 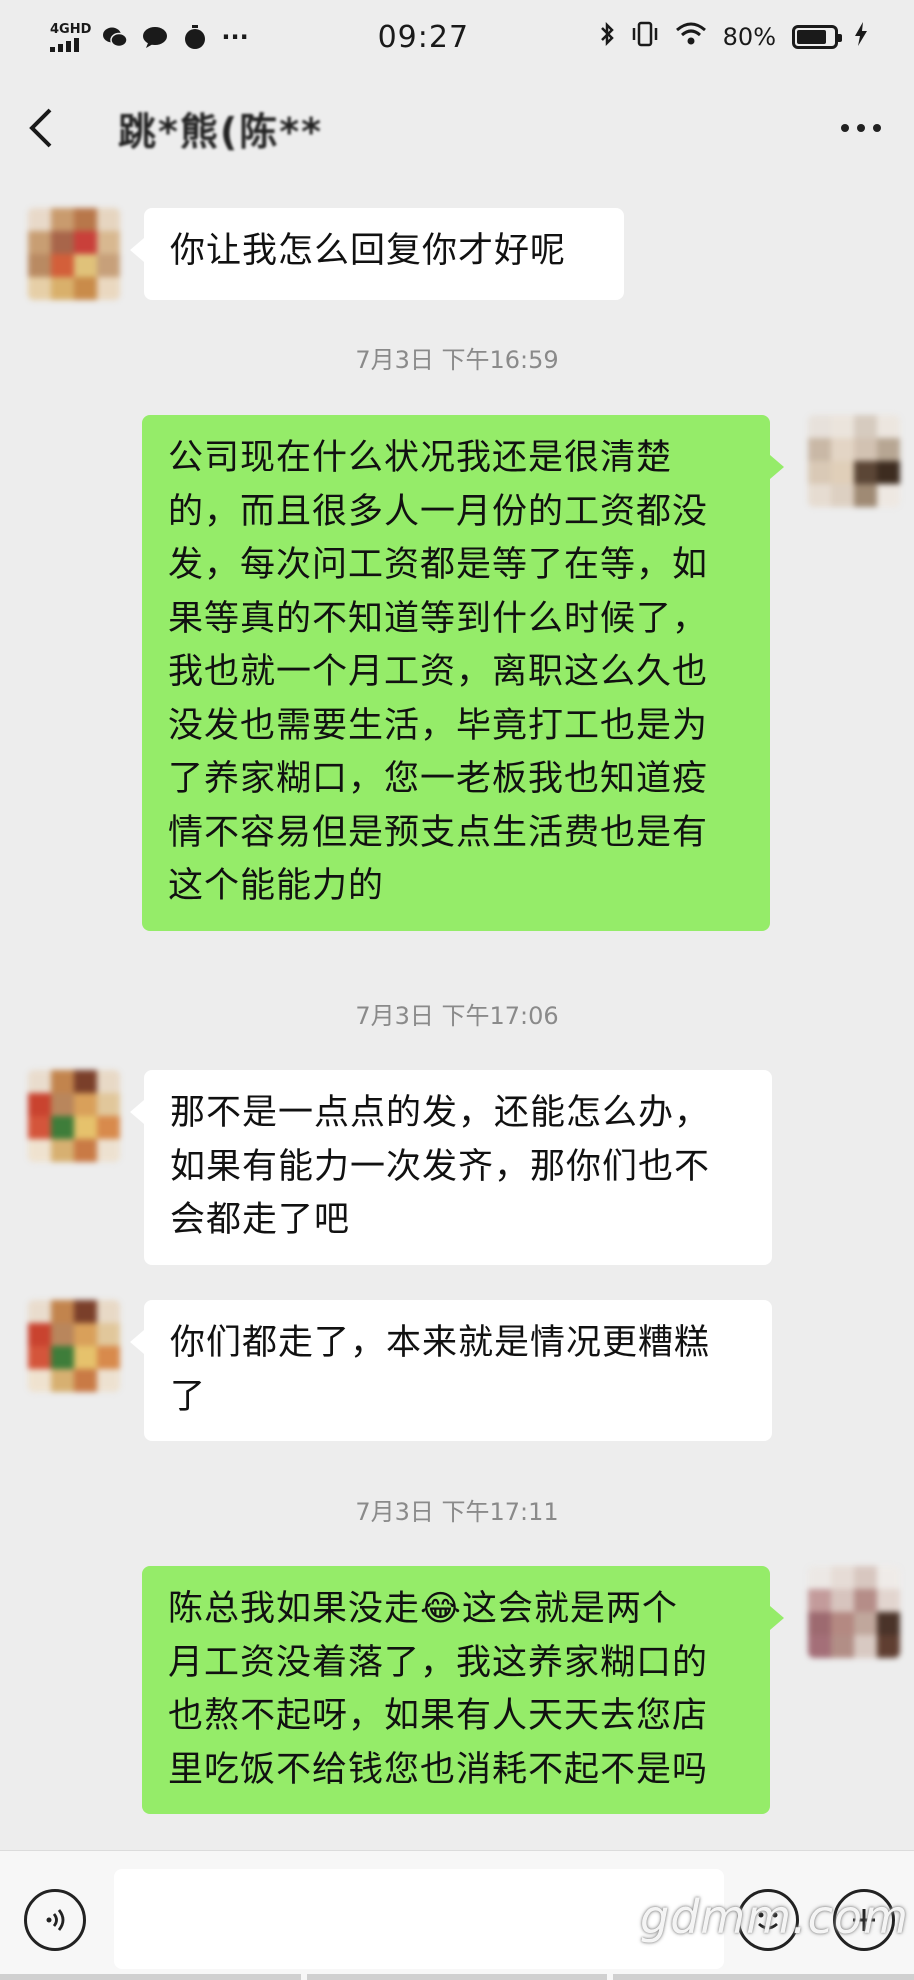 What do you see at coordinates (845, 128) in the screenshot?
I see `more-dots-icon` at bounding box center [845, 128].